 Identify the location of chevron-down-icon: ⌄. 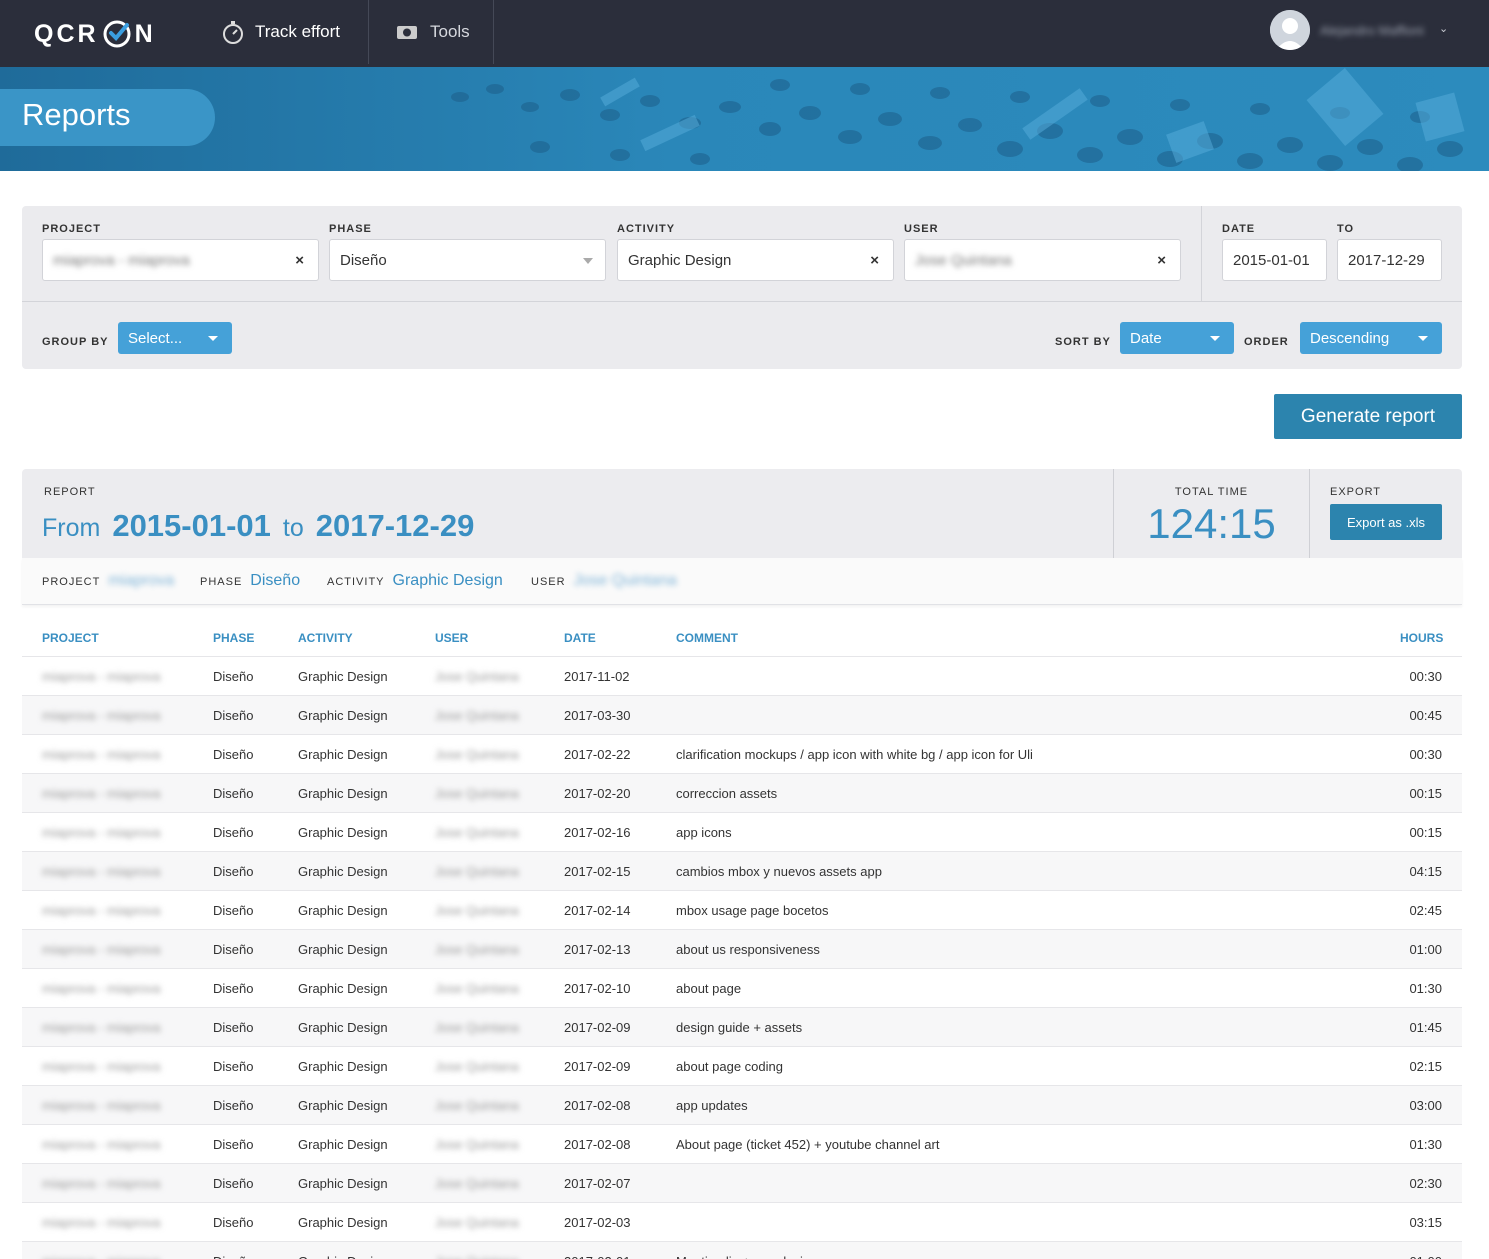
(1443, 28).